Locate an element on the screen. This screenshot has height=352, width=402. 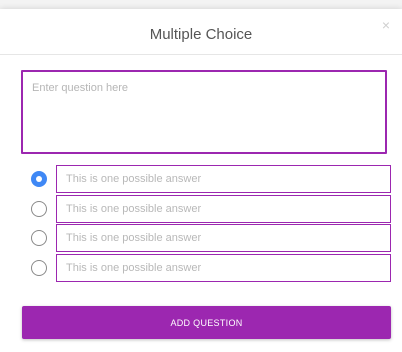
add-question-button: ADD QUESTION is located at coordinates (206, 322).